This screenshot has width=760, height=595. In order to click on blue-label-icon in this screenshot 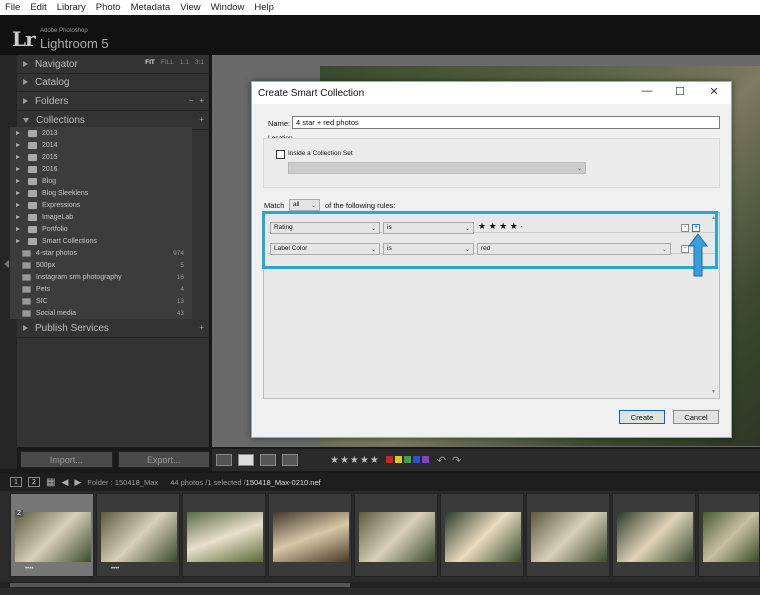, I will do `click(416, 459)`.